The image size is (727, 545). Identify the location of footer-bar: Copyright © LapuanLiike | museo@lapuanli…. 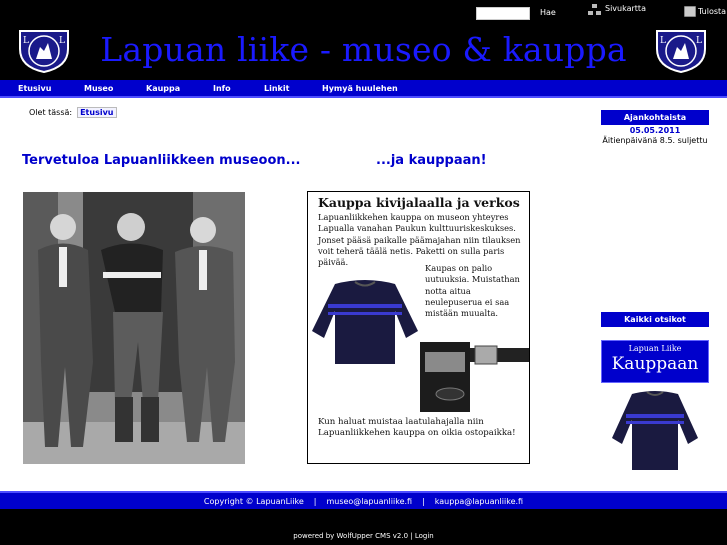
(363, 500).